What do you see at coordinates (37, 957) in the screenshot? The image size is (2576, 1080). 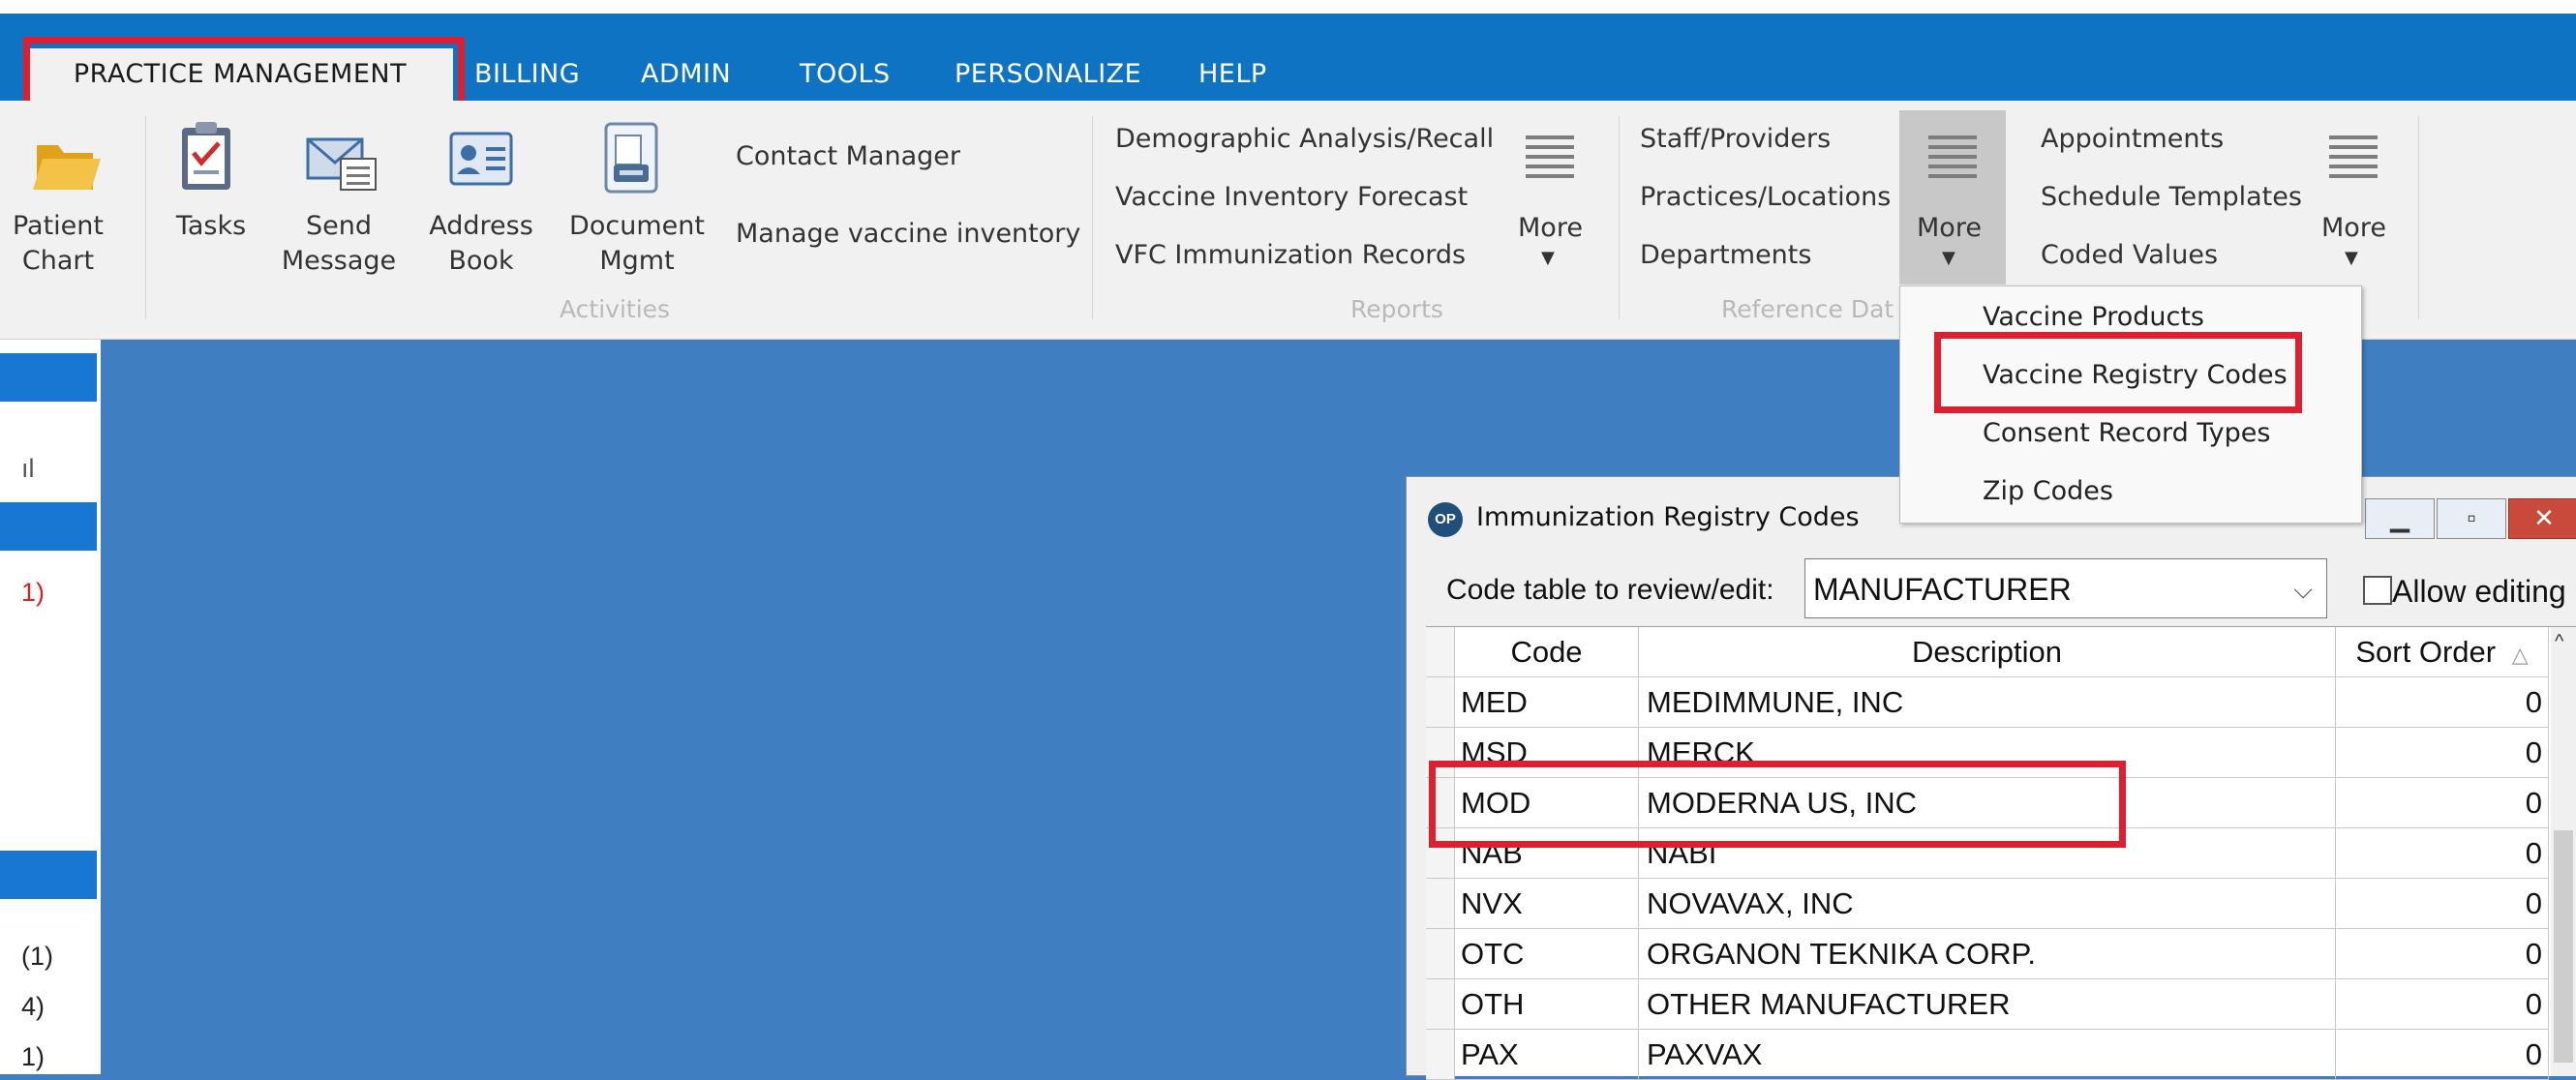 I see `left-panel-count: (1)` at bounding box center [37, 957].